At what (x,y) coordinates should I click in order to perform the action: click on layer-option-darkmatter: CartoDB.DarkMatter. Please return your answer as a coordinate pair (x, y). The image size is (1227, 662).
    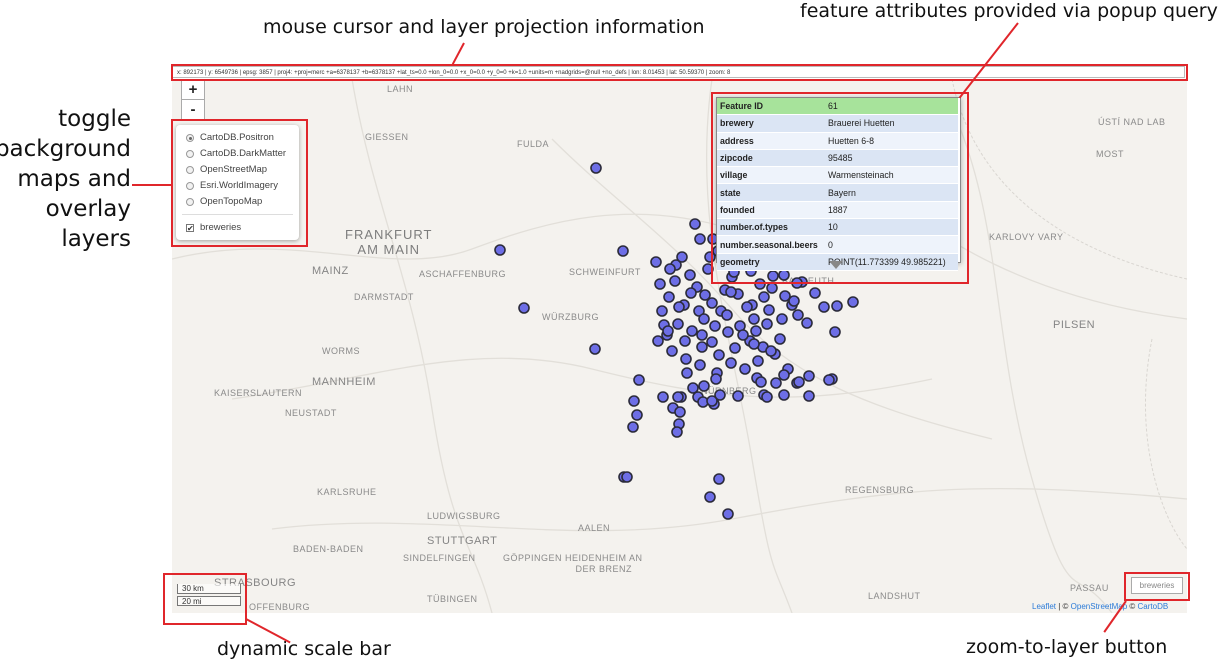
    Looking at the image, I should click on (236, 154).